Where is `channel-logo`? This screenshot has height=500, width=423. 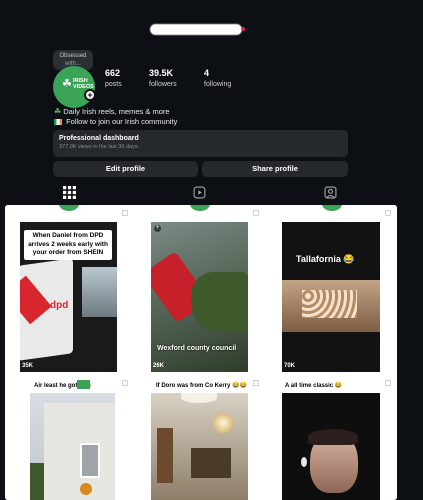
channel-logo is located at coordinates (83, 384).